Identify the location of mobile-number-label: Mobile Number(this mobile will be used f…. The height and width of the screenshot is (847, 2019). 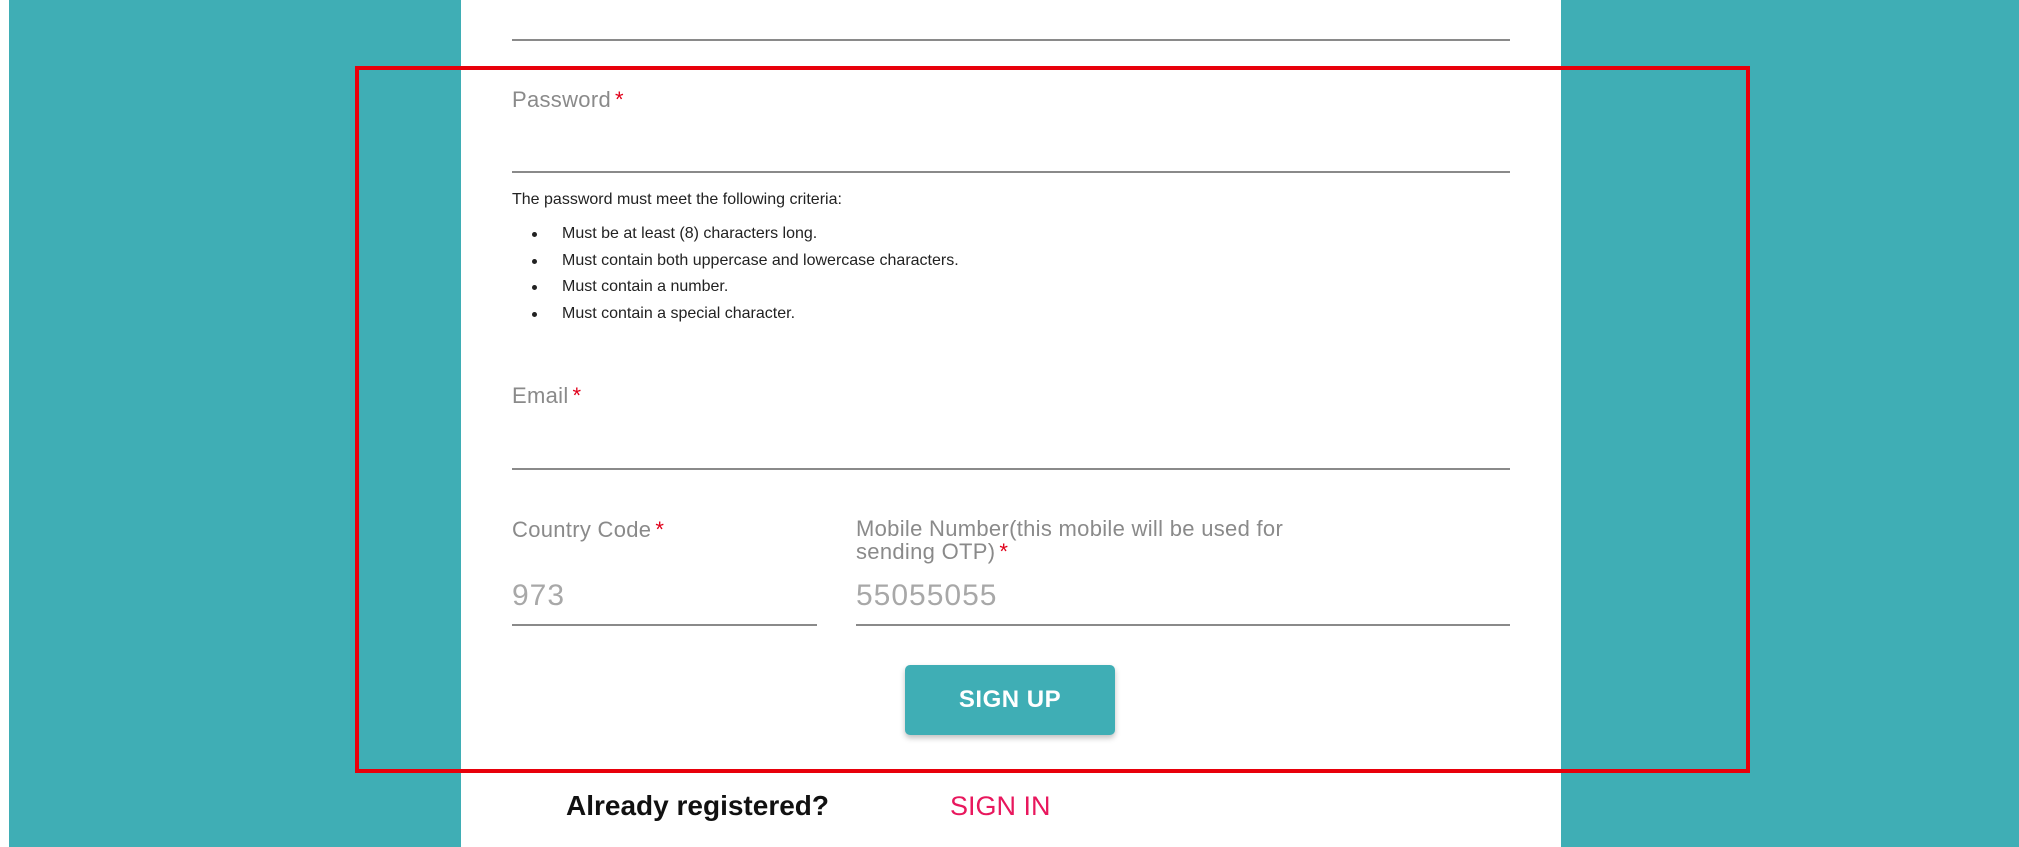
(1069, 540).